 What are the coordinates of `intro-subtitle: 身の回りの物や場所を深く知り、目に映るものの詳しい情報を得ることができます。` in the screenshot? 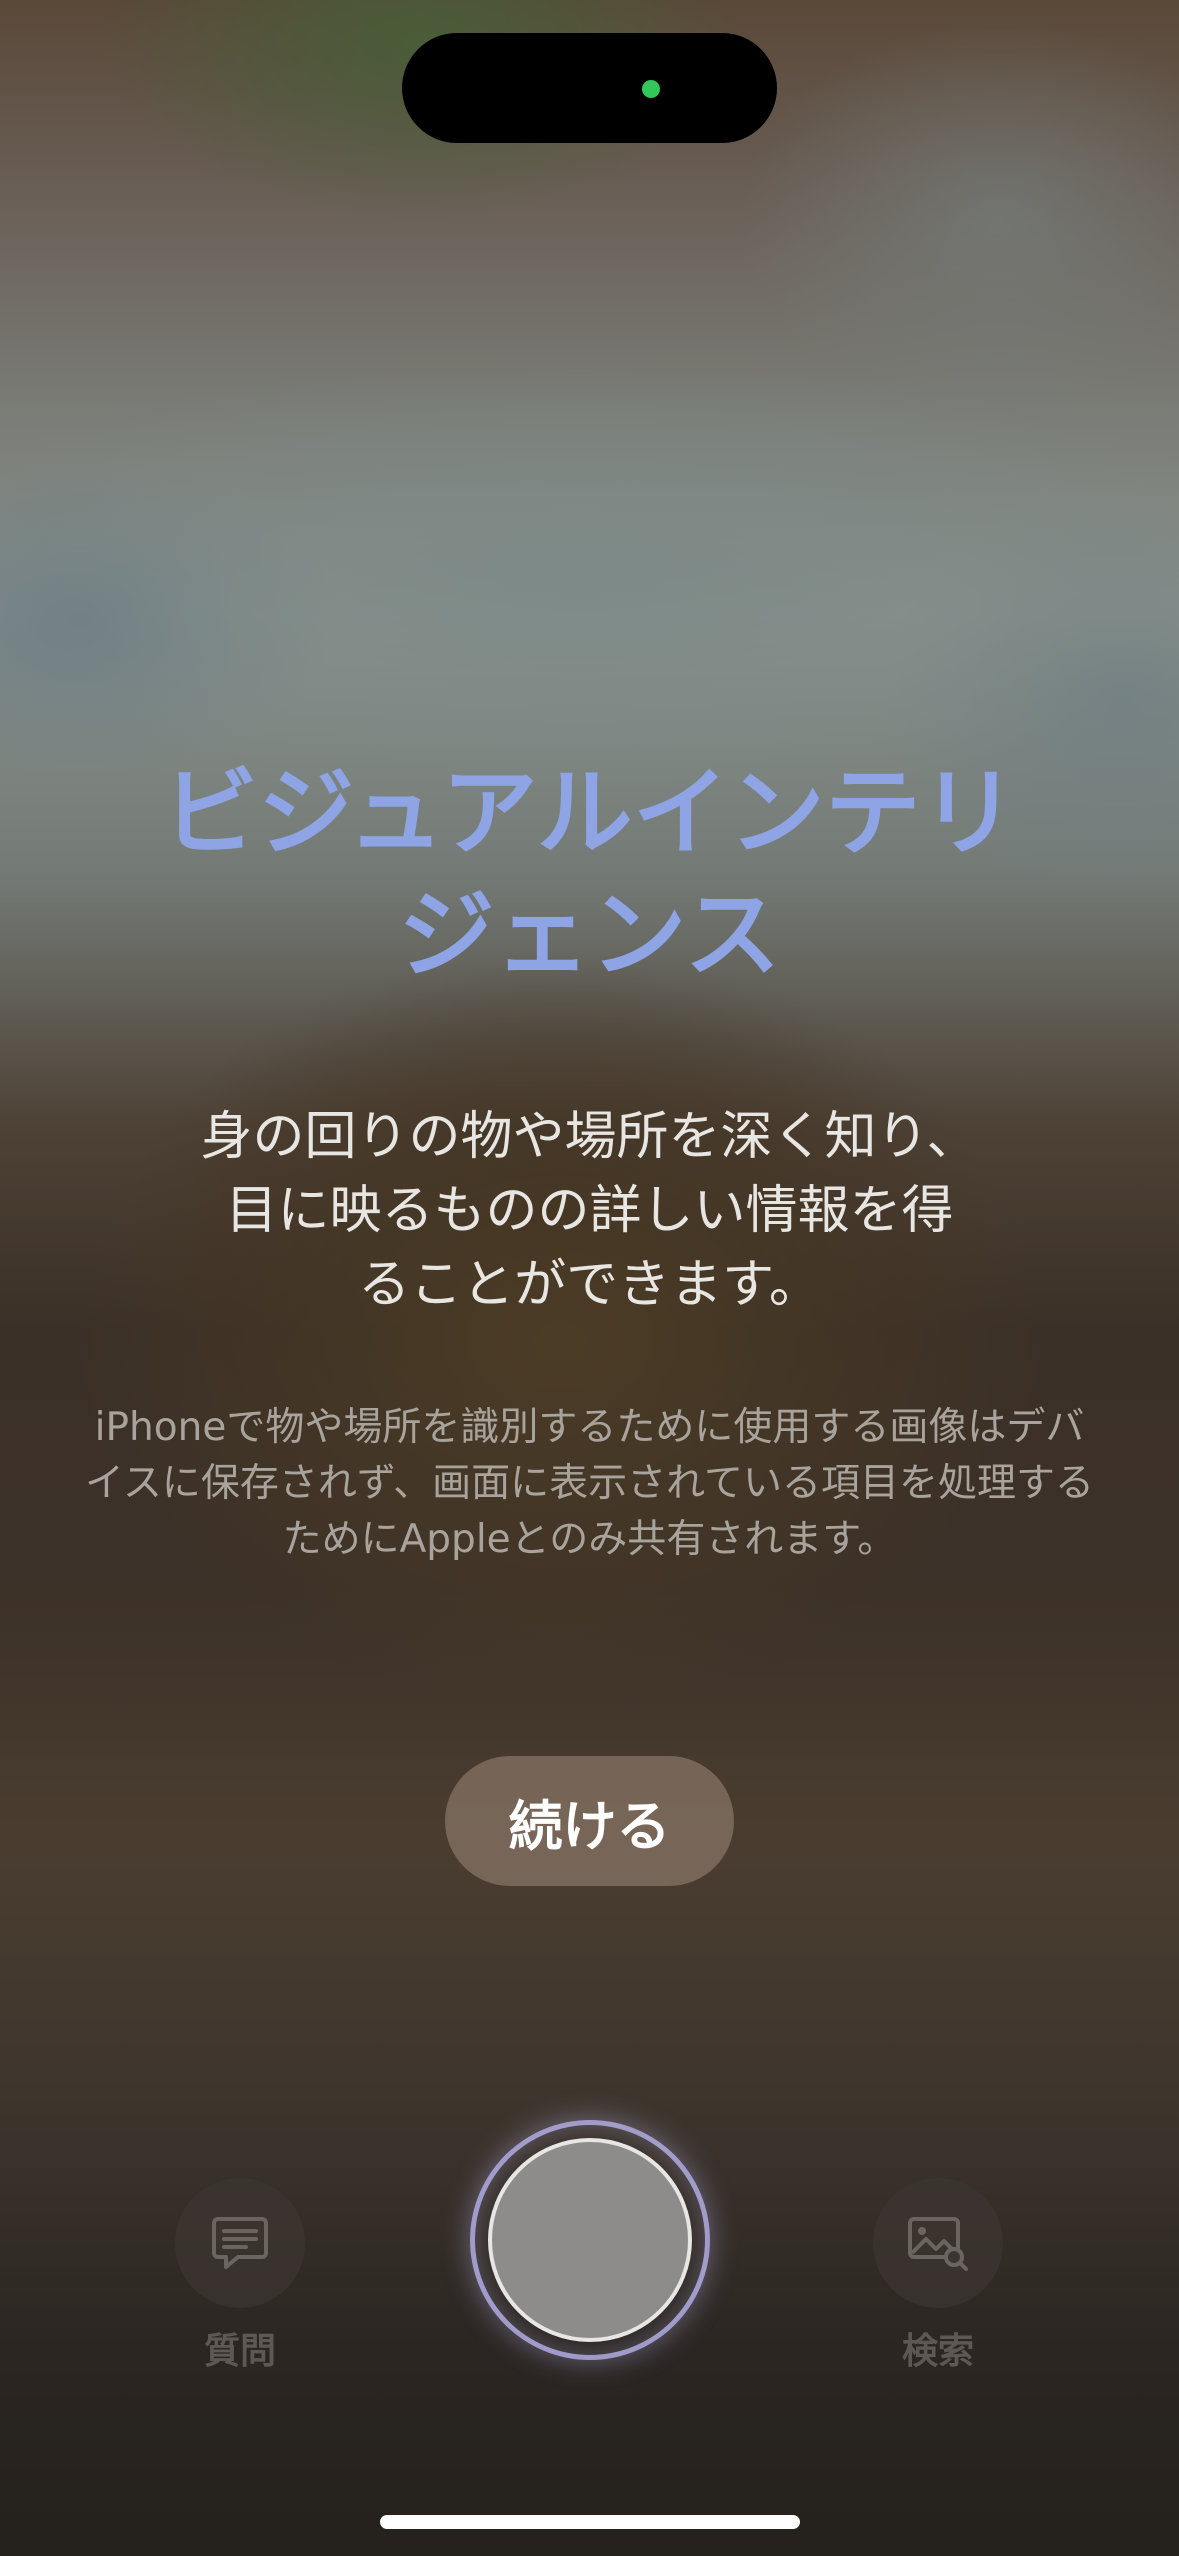 It's located at (589, 1211).